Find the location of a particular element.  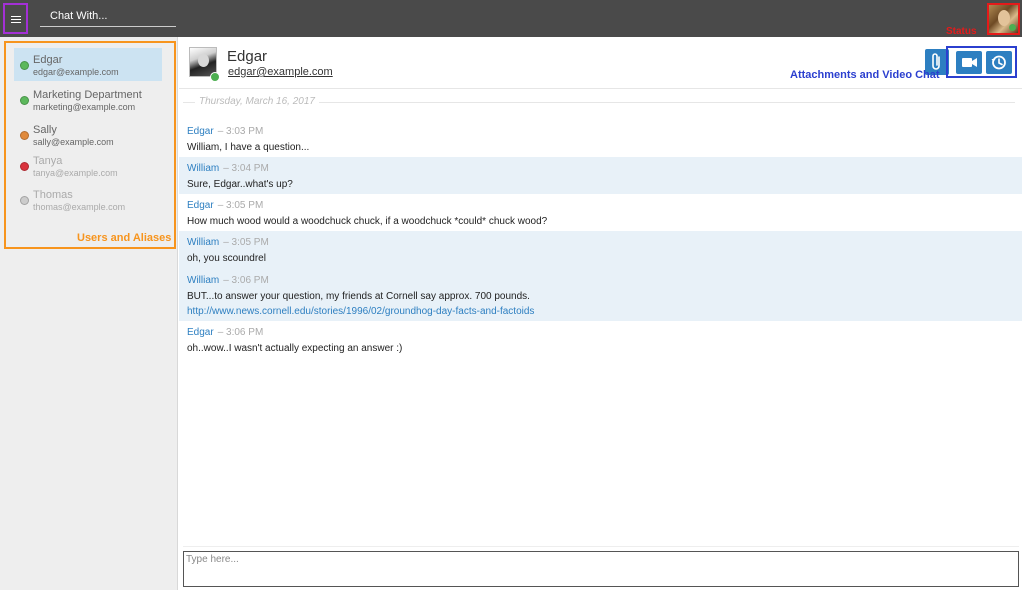

video-chat-controls is located at coordinates (981, 62).